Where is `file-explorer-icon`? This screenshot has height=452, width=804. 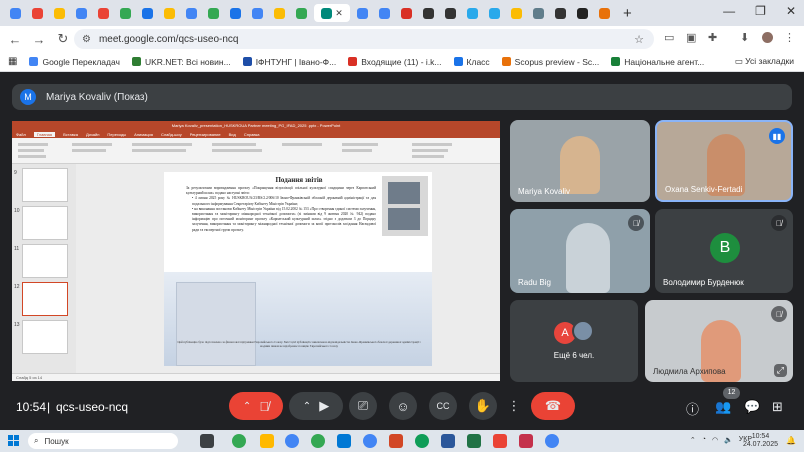
file-explorer-icon is located at coordinates (267, 441).